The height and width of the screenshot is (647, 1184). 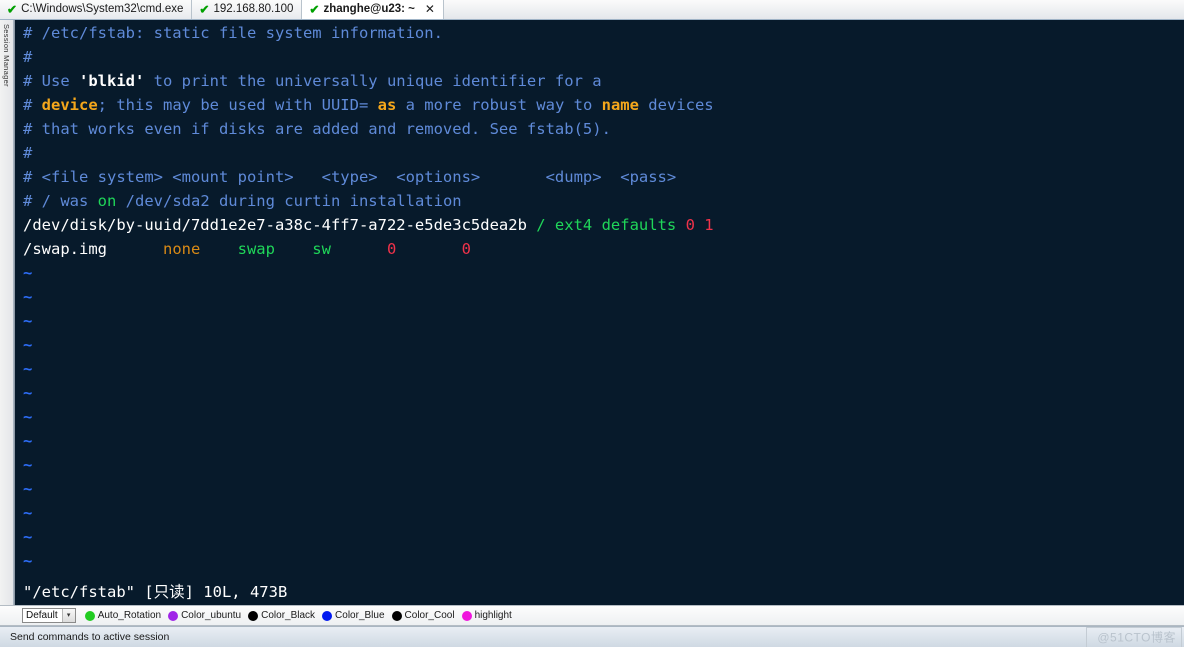 I want to click on color-swatch-label: Auto_Rotation, so click(x=129, y=615).